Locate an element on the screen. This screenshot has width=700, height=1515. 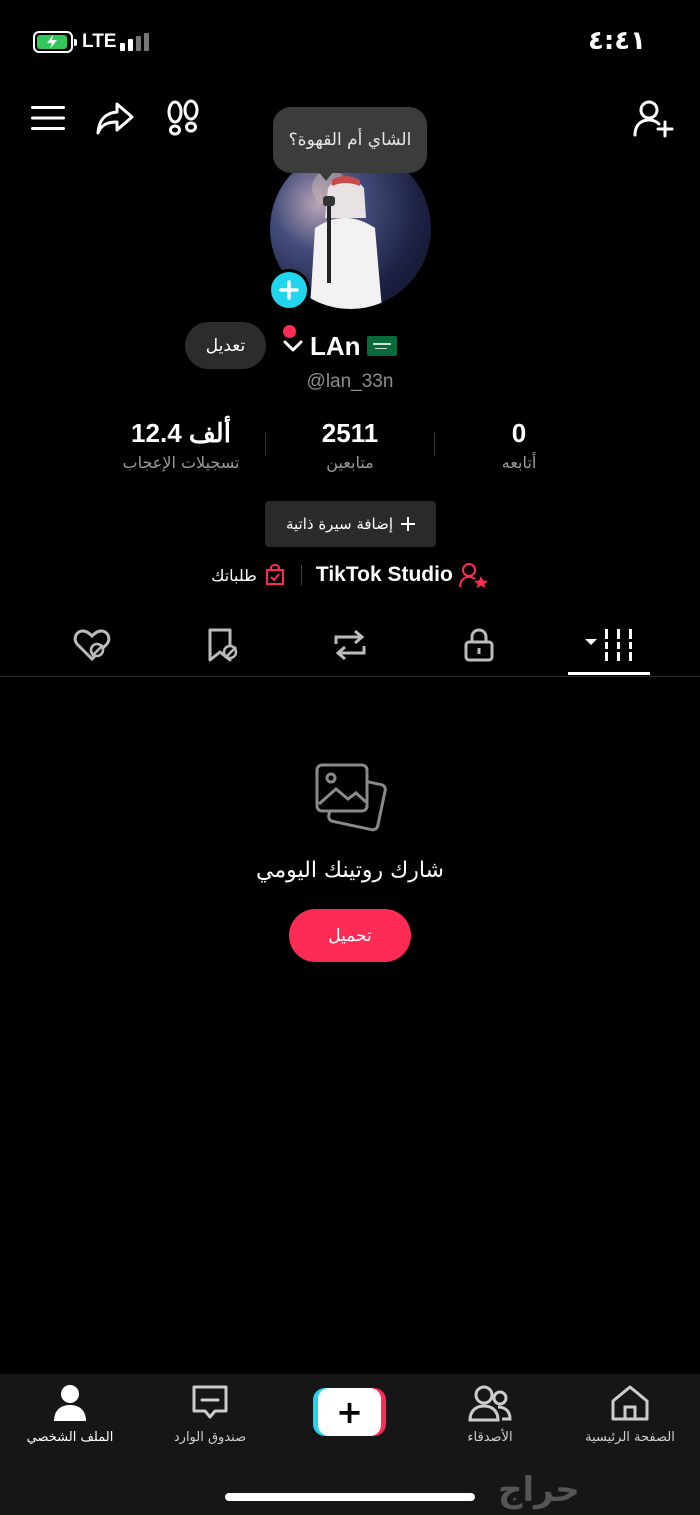
home-icon is located at coordinates (630, 1403).